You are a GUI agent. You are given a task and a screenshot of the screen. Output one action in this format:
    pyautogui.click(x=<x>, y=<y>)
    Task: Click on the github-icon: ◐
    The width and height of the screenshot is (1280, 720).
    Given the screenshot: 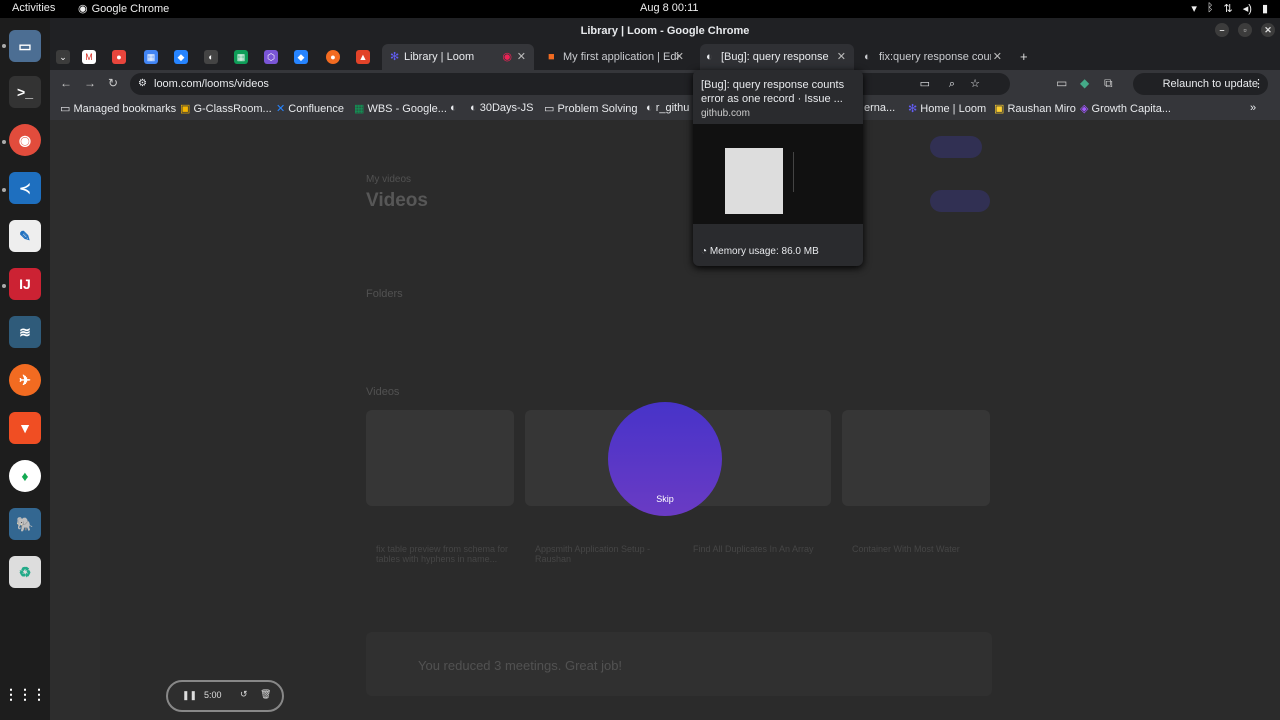 What is the action you would take?
    pyautogui.click(x=867, y=57)
    